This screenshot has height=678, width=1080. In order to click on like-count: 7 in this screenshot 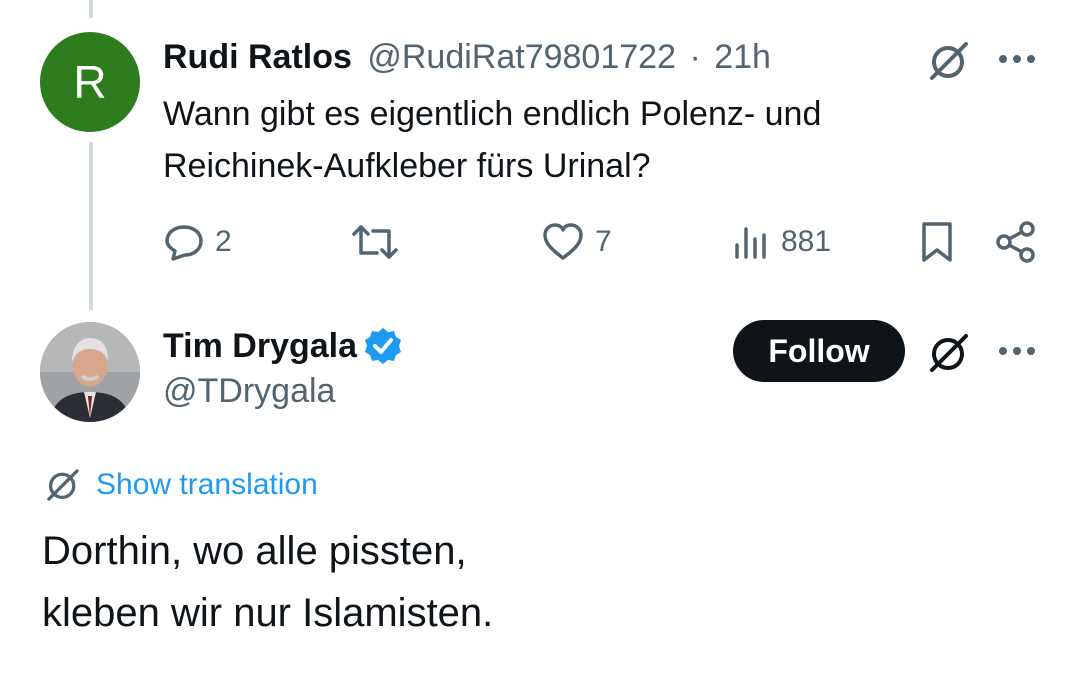, I will do `click(603, 241)`.